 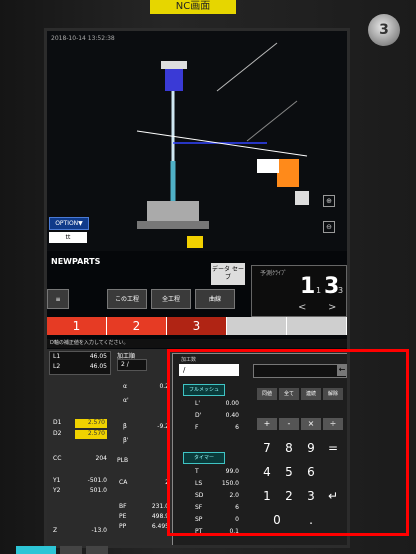 What do you see at coordinates (193, 7) in the screenshot?
I see `bezel-top-label: NC画面` at bounding box center [193, 7].